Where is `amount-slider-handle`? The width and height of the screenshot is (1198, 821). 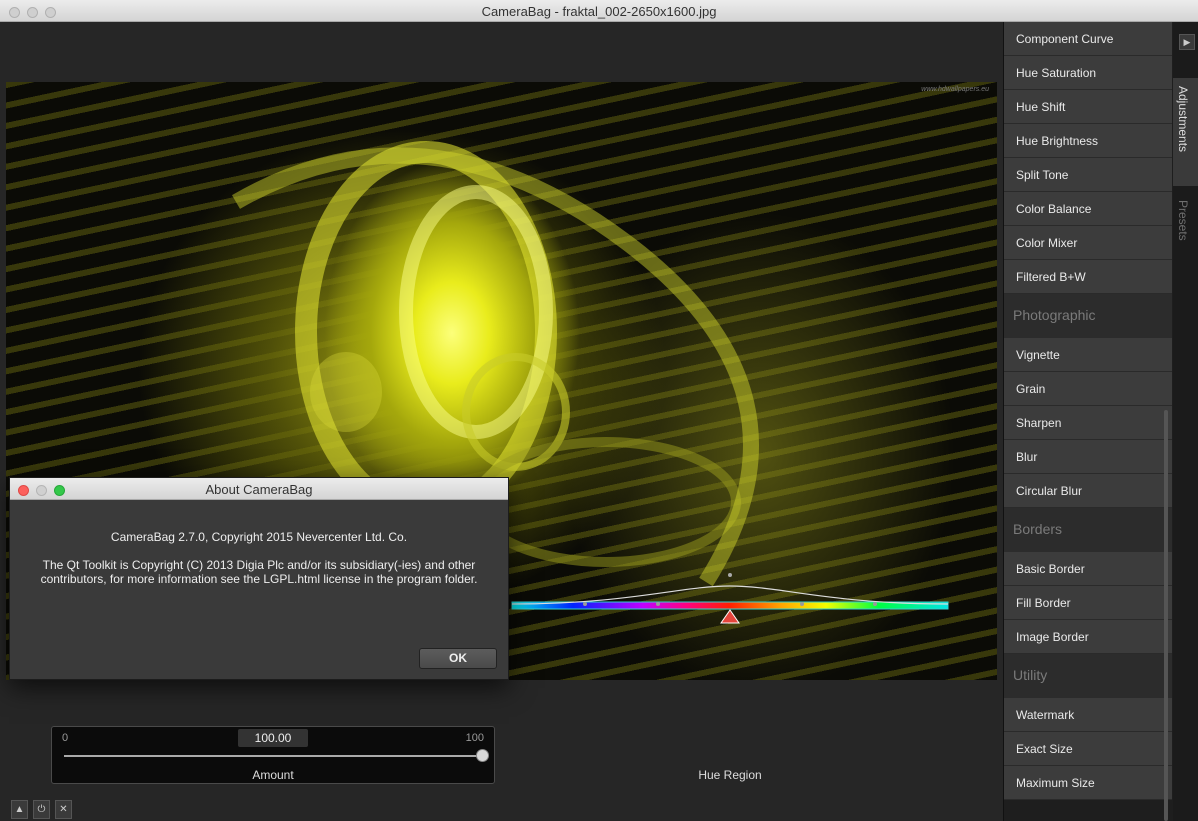
amount-slider-handle is located at coordinates (482, 755).